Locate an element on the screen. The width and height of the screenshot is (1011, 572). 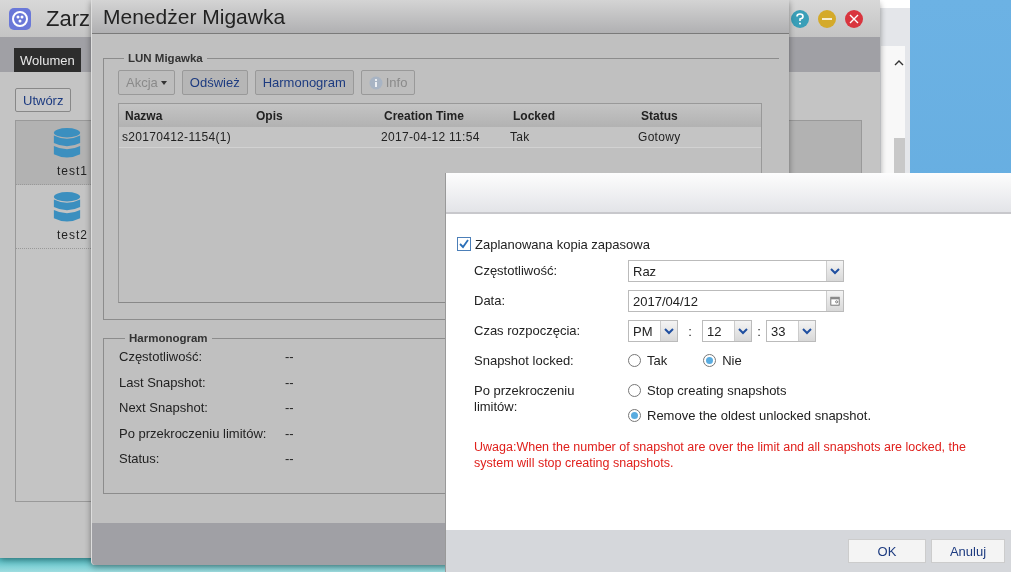
window-title: Menedżer Migawka is located at coordinates (194, 16).